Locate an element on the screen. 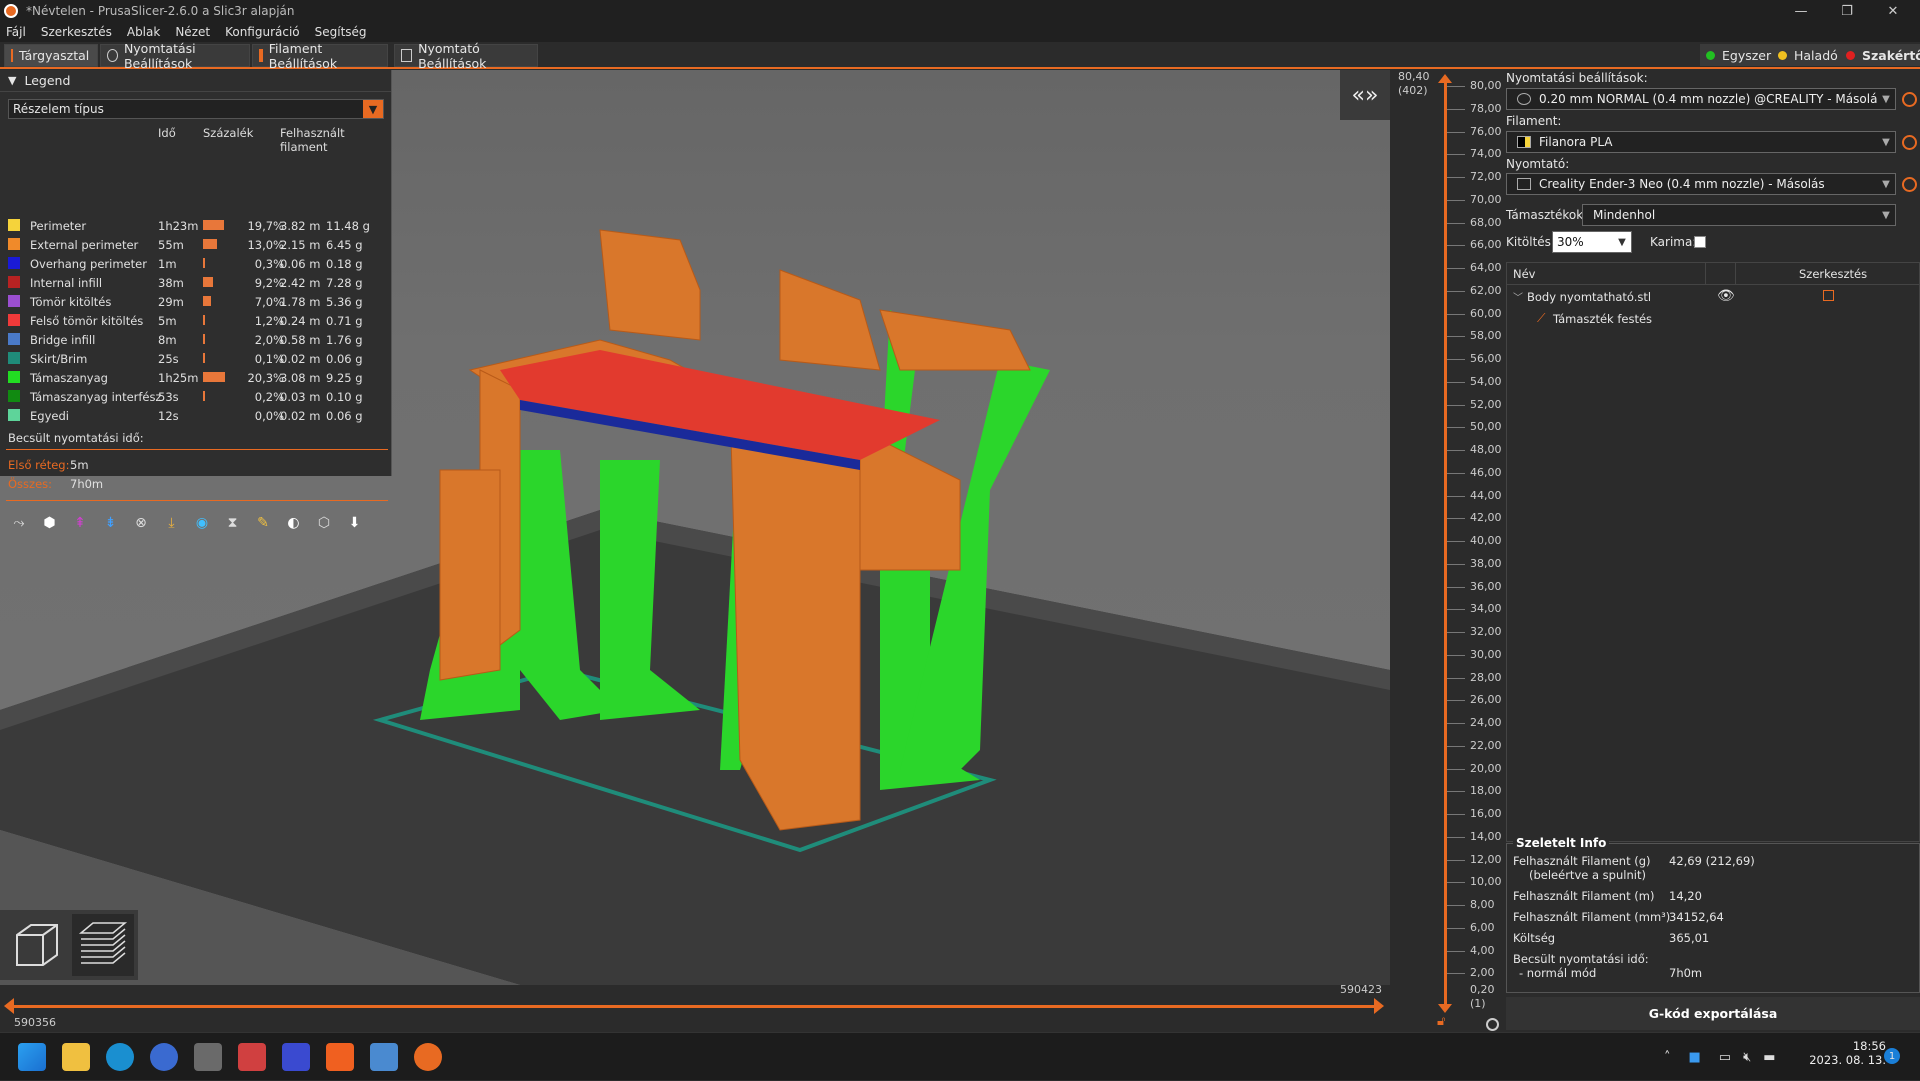 The height and width of the screenshot is (1081, 1920). seams-icon: ⊗ is located at coordinates (141, 523).